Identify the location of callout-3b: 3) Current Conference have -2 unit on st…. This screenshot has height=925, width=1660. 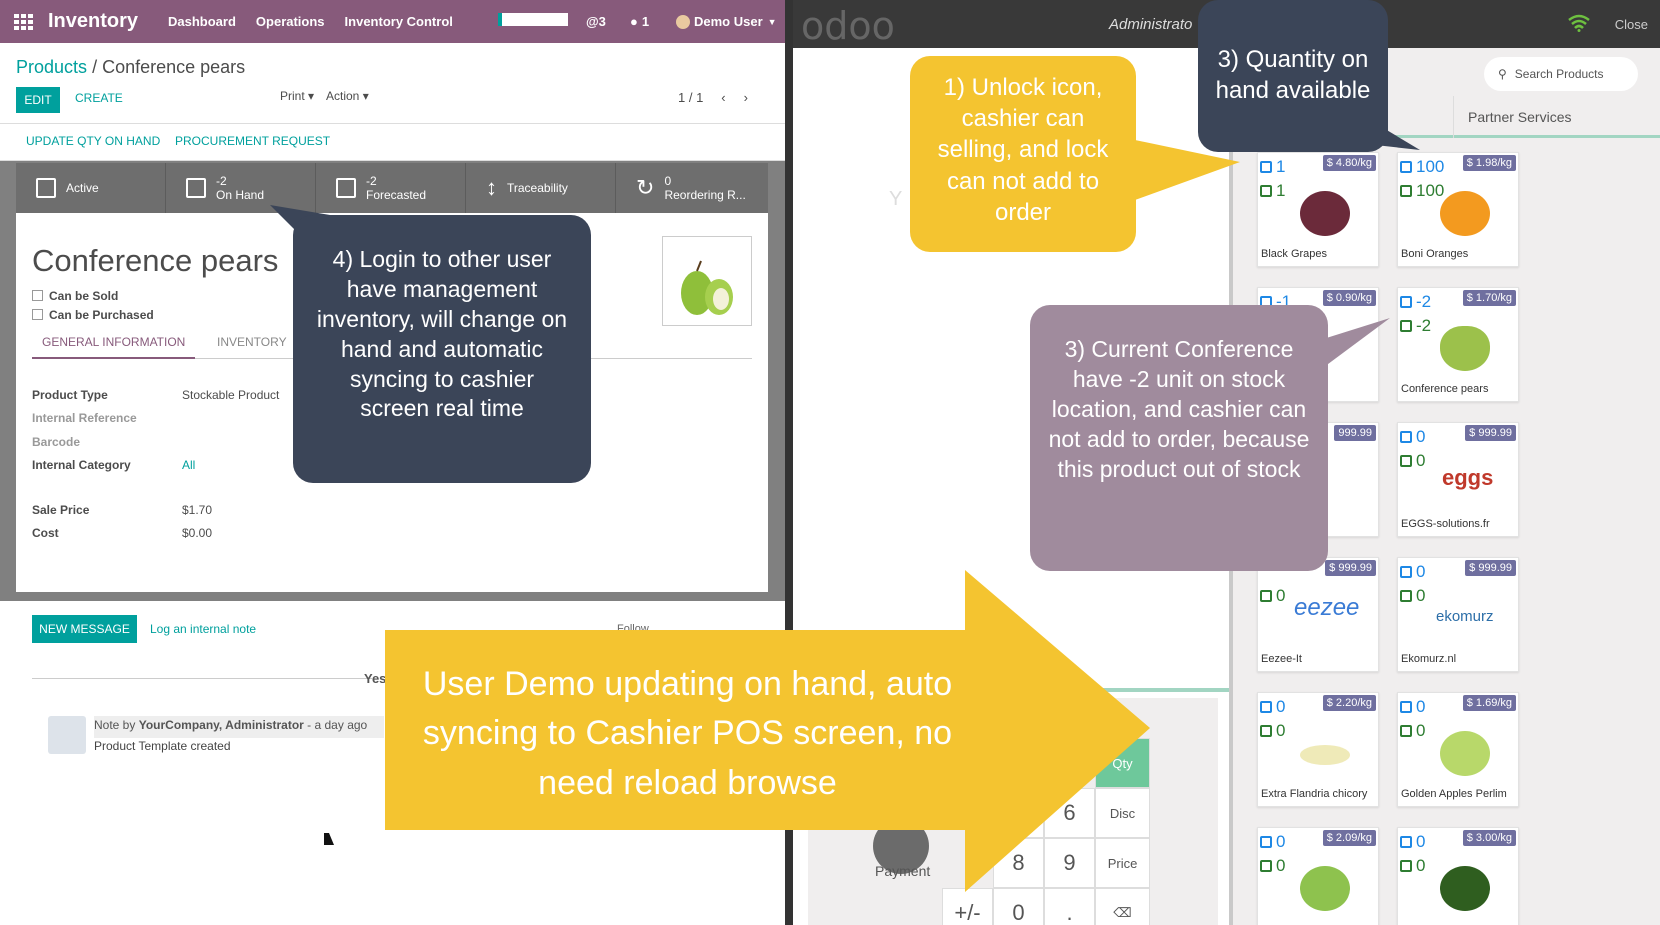
(1179, 438).